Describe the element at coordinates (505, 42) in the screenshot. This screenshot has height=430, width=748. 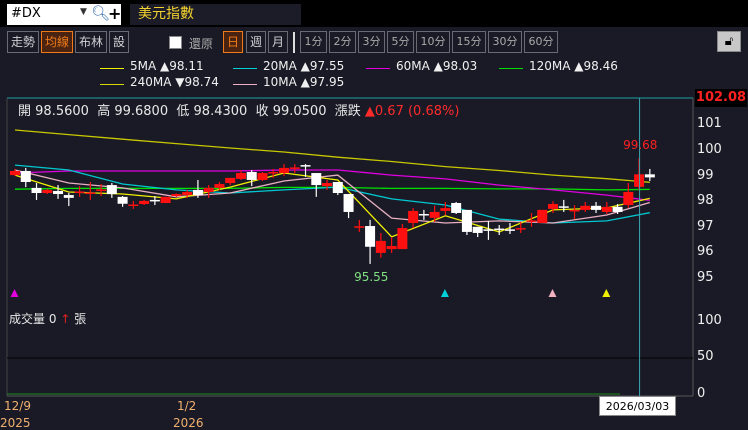
I see `interval-button: 30分` at that location.